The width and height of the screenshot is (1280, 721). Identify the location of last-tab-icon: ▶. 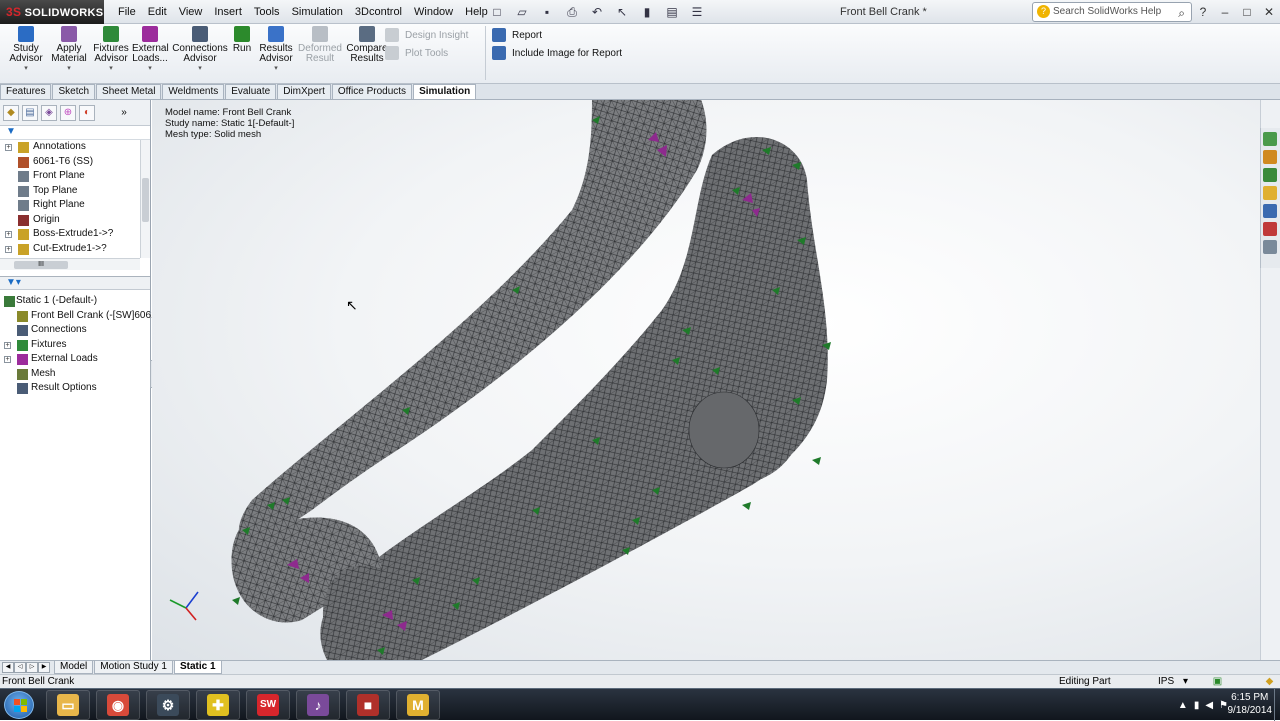
(44, 667).